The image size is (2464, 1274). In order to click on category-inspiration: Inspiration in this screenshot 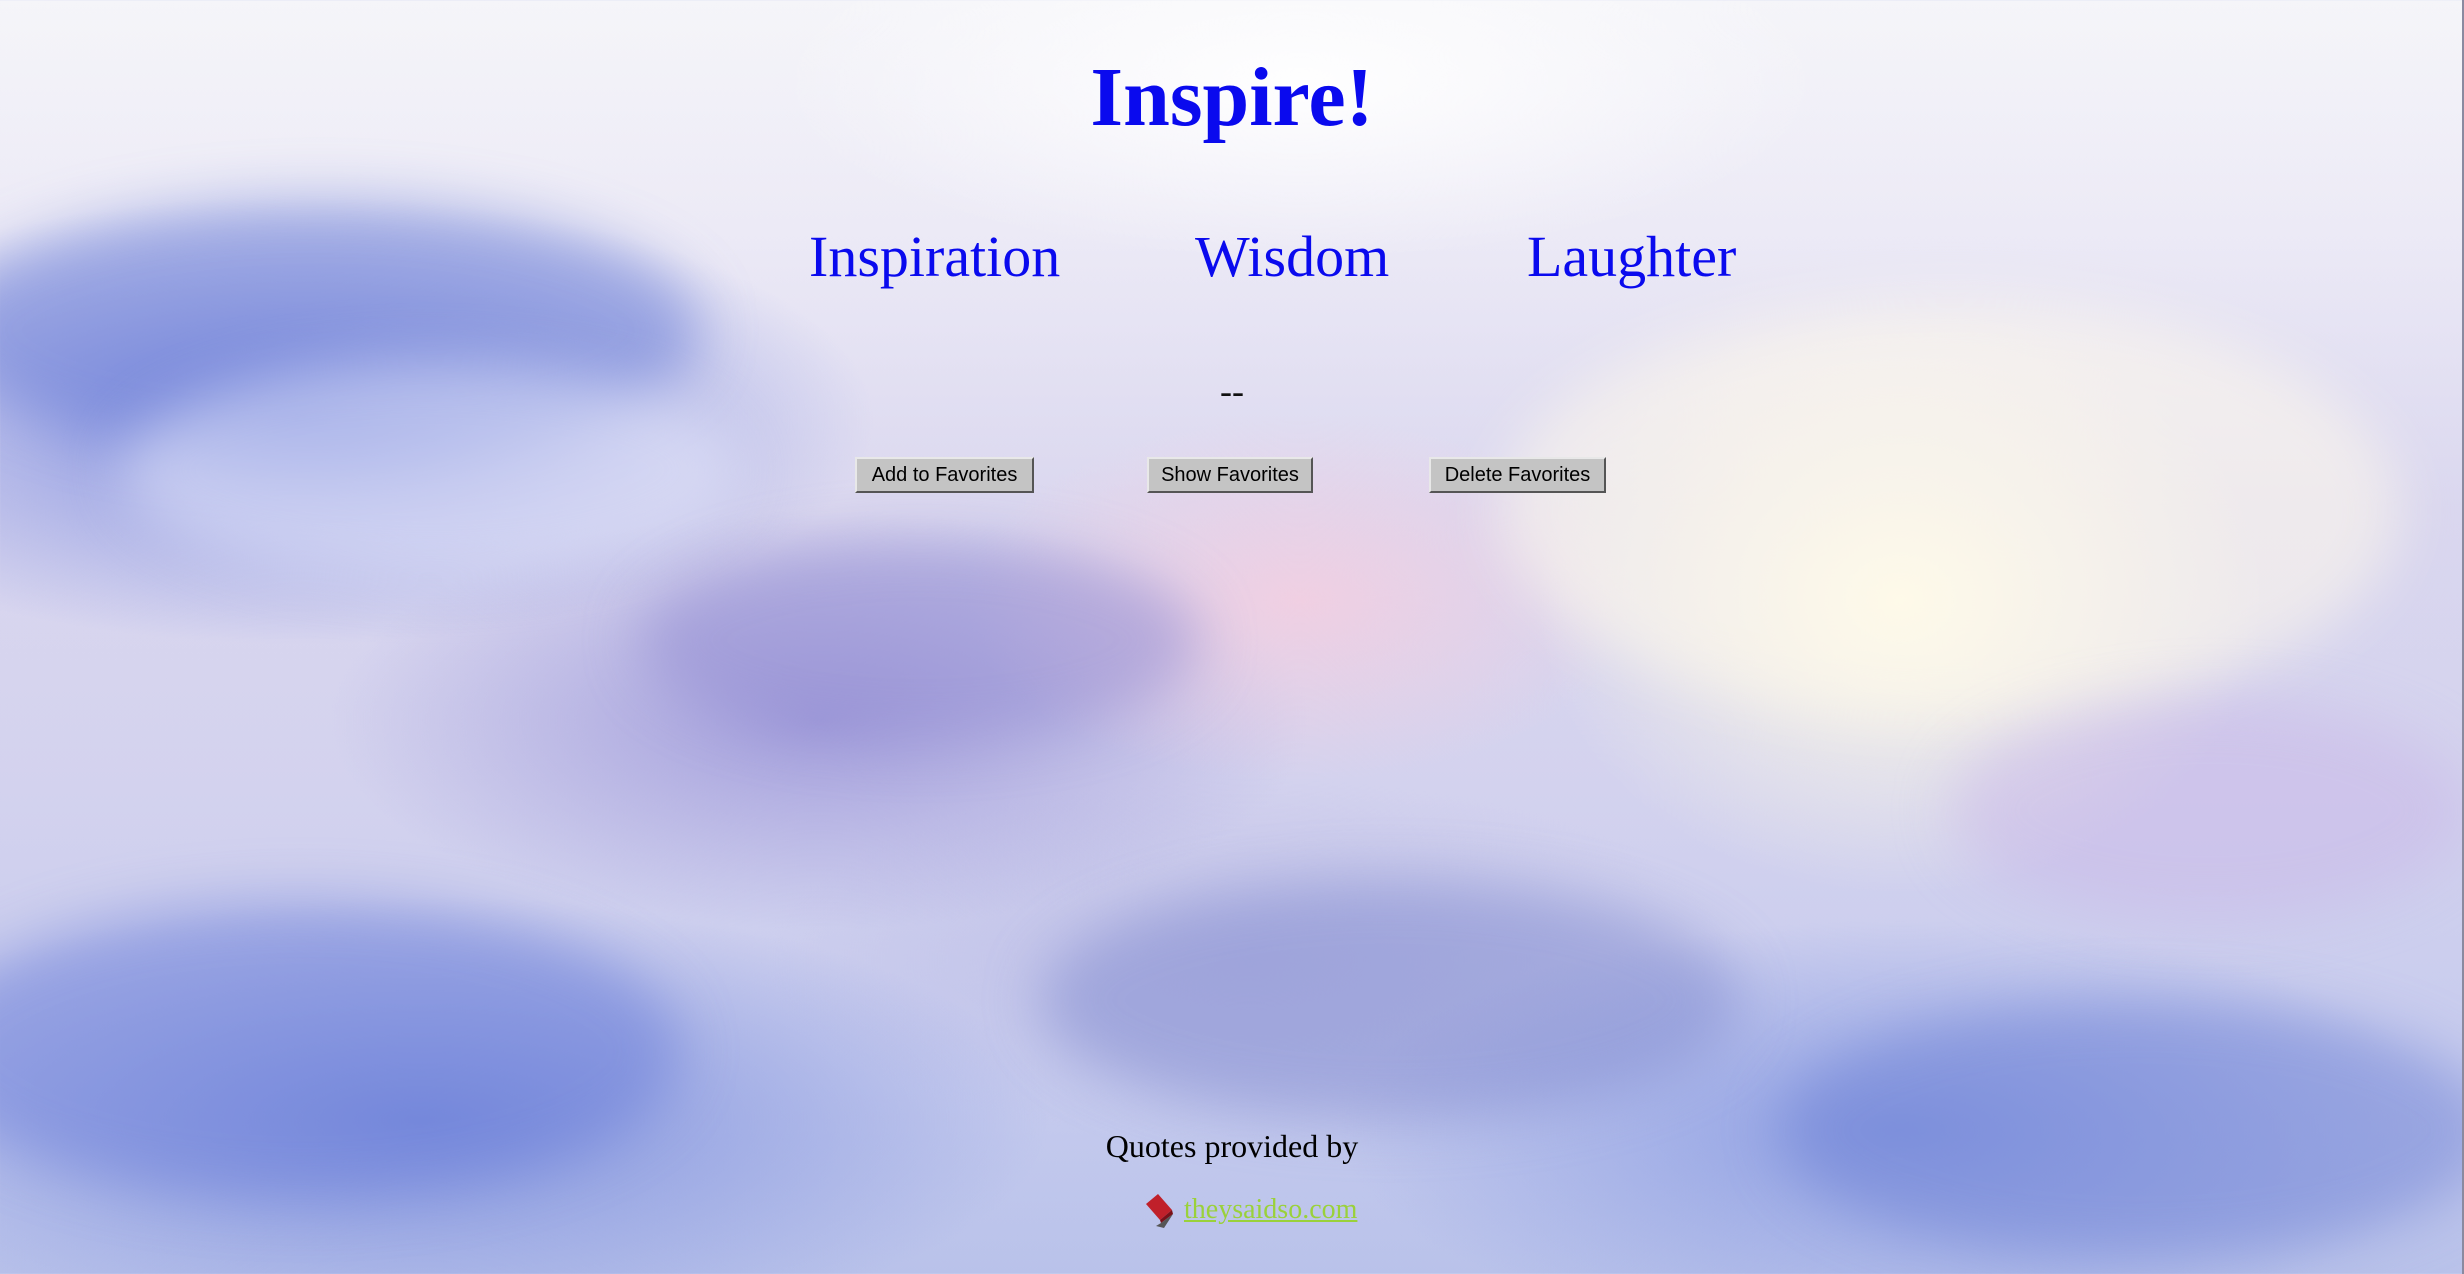, I will do `click(934, 257)`.